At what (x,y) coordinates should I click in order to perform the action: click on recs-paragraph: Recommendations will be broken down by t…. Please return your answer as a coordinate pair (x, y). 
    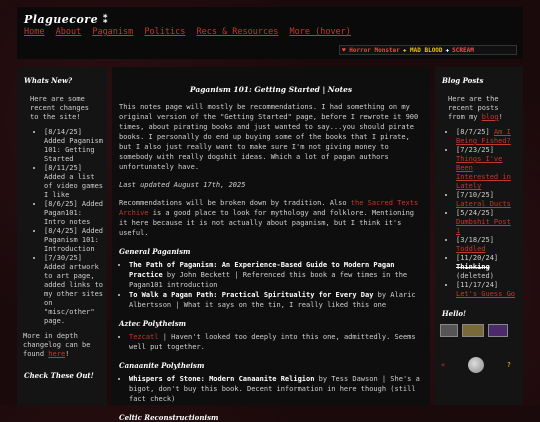
    Looking at the image, I should click on (269, 218).